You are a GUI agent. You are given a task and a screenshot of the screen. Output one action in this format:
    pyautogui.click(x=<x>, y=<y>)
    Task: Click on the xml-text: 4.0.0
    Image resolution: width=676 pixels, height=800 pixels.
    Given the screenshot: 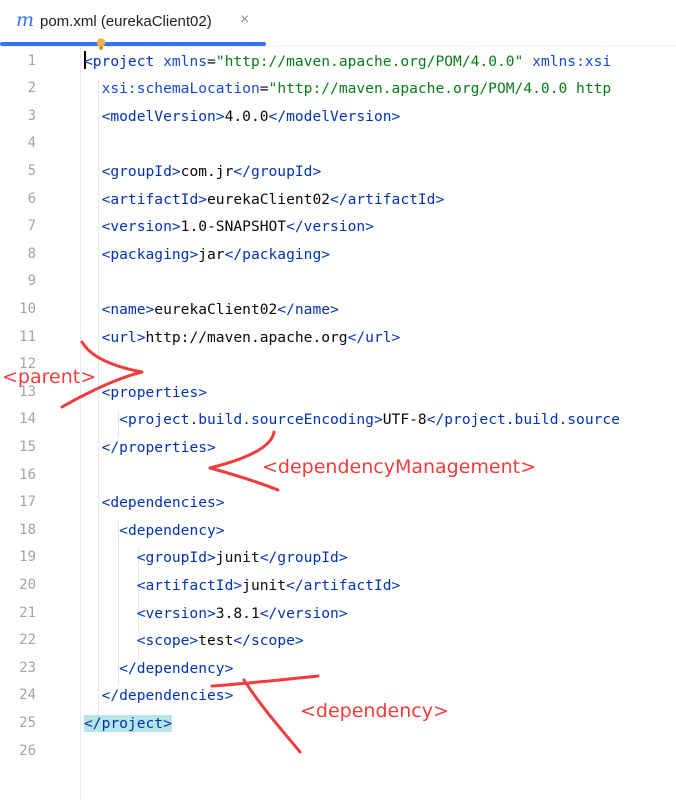 What is the action you would take?
    pyautogui.click(x=246, y=116)
    